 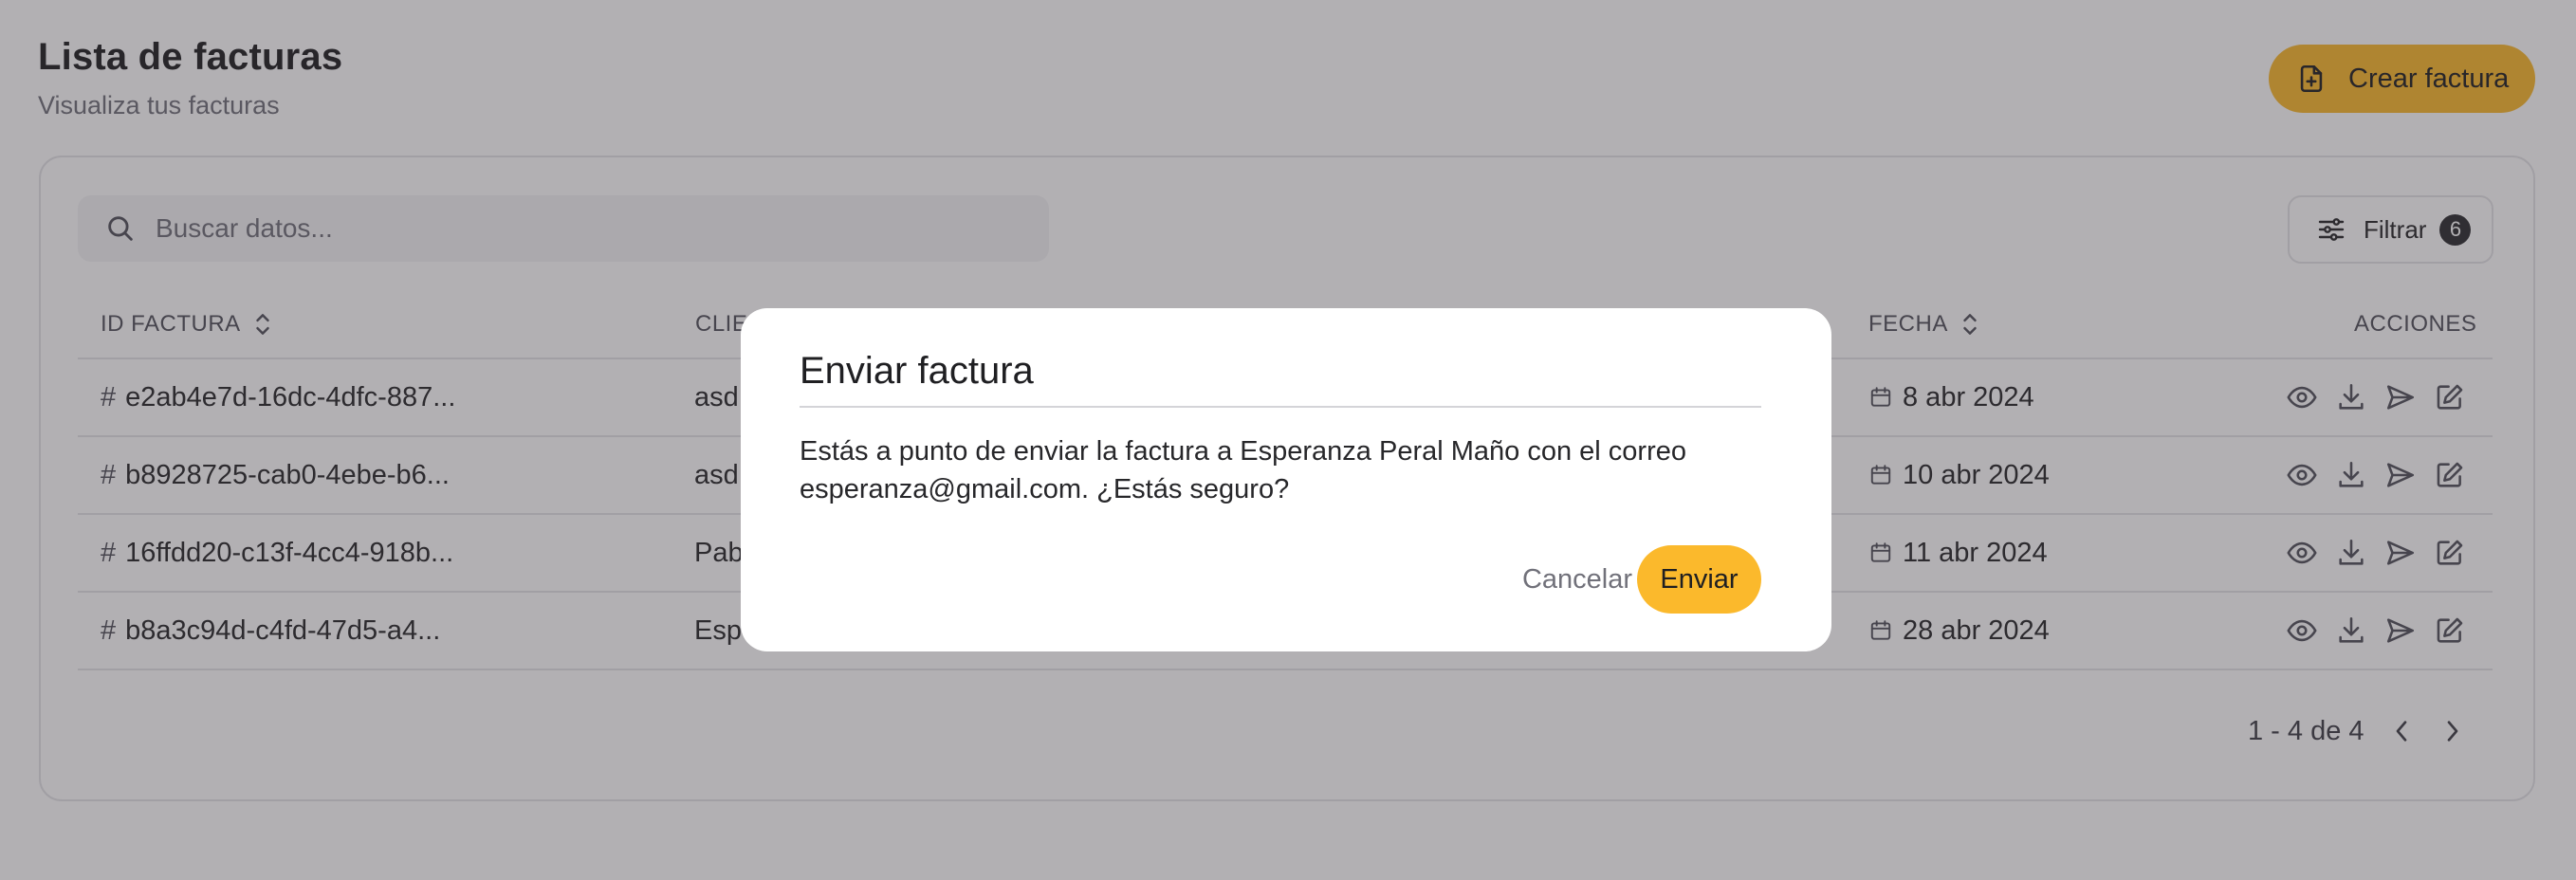 I want to click on dialog-title: Enviar factura, so click(x=917, y=371).